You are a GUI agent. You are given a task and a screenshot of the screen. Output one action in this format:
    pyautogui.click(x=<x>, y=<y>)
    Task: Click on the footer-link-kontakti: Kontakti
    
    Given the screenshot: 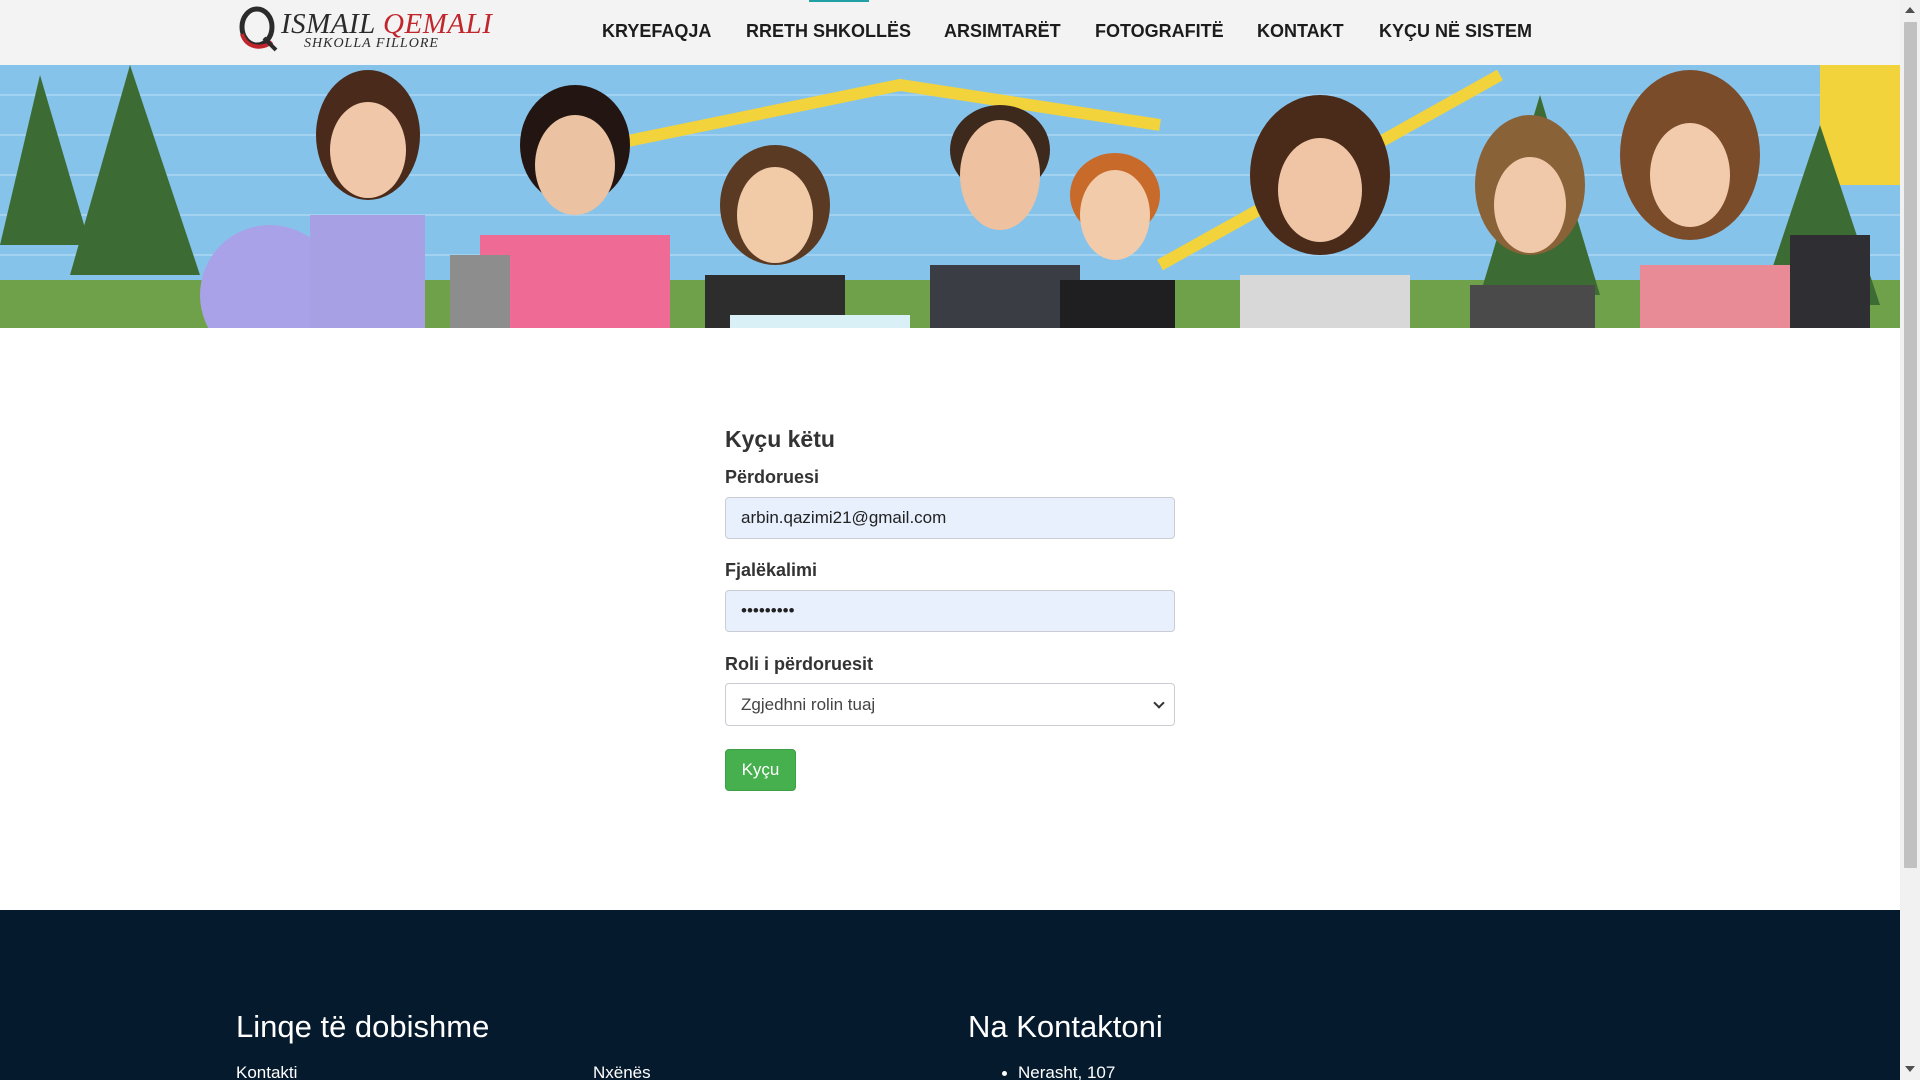 What is the action you would take?
    pyautogui.click(x=266, y=1071)
    